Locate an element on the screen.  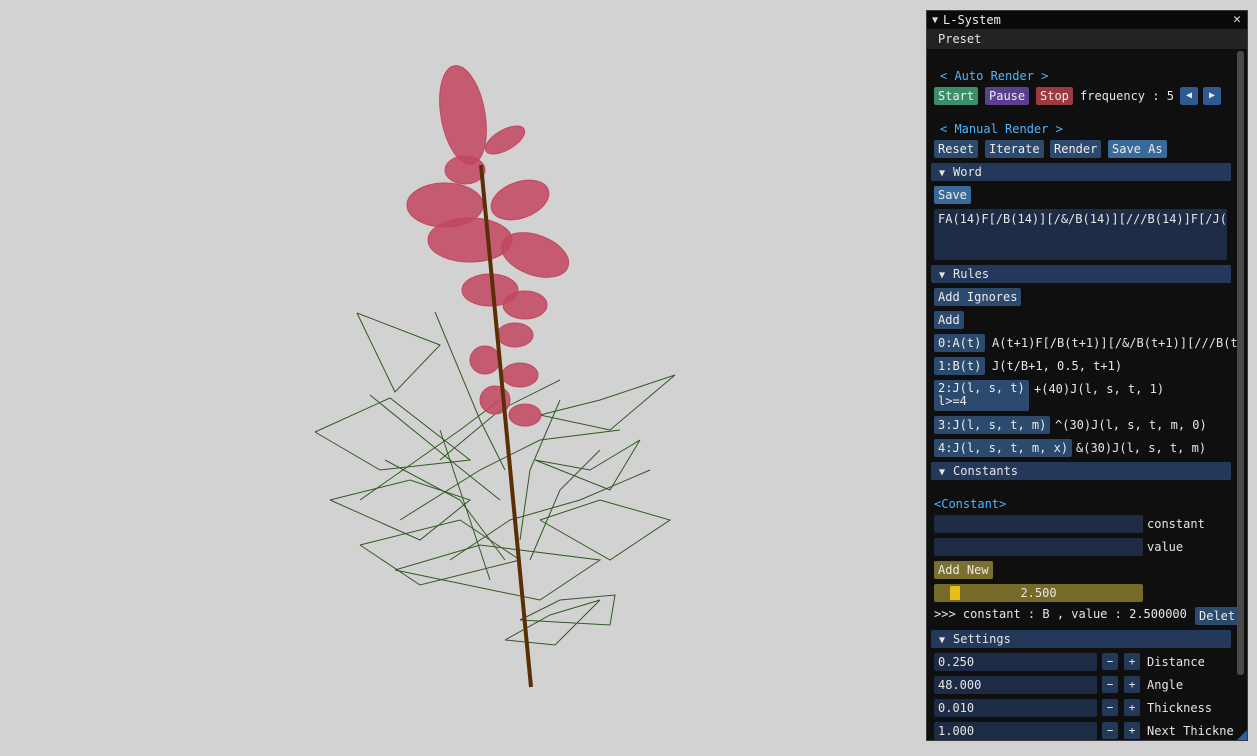
save-as-button: Save As is located at coordinates (1137, 149).